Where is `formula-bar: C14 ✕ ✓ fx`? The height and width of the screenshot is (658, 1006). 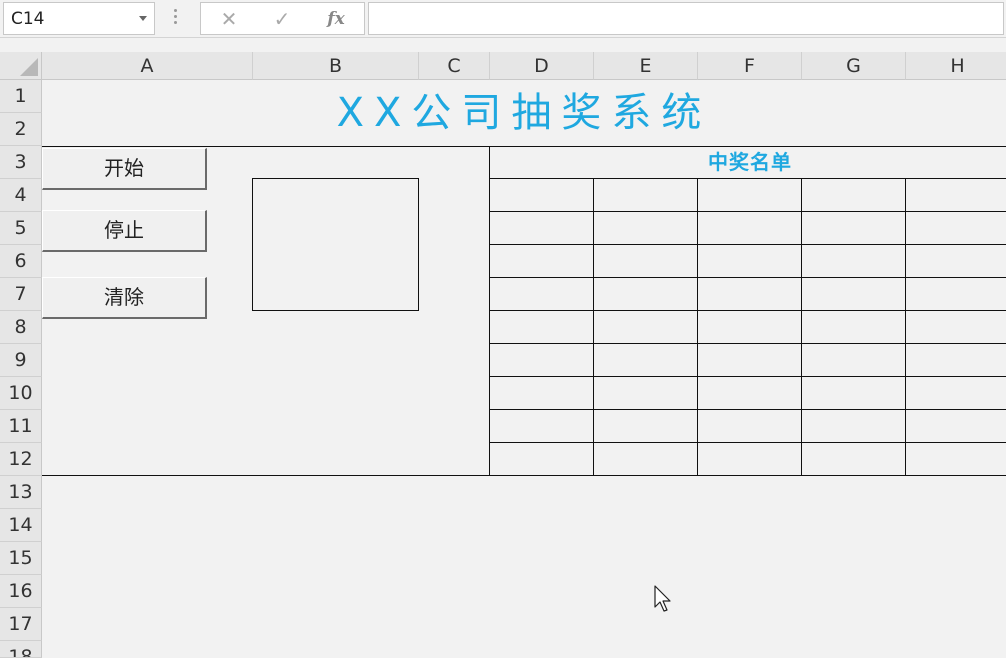 formula-bar: C14 ✕ ✓ fx is located at coordinates (503, 19).